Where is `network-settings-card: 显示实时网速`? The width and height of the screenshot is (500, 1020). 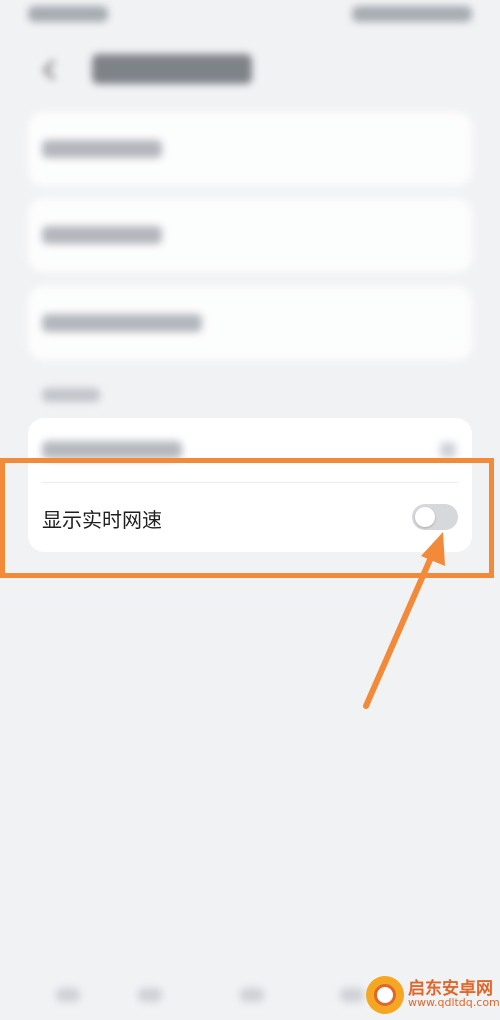 network-settings-card: 显示实时网速 is located at coordinates (250, 485).